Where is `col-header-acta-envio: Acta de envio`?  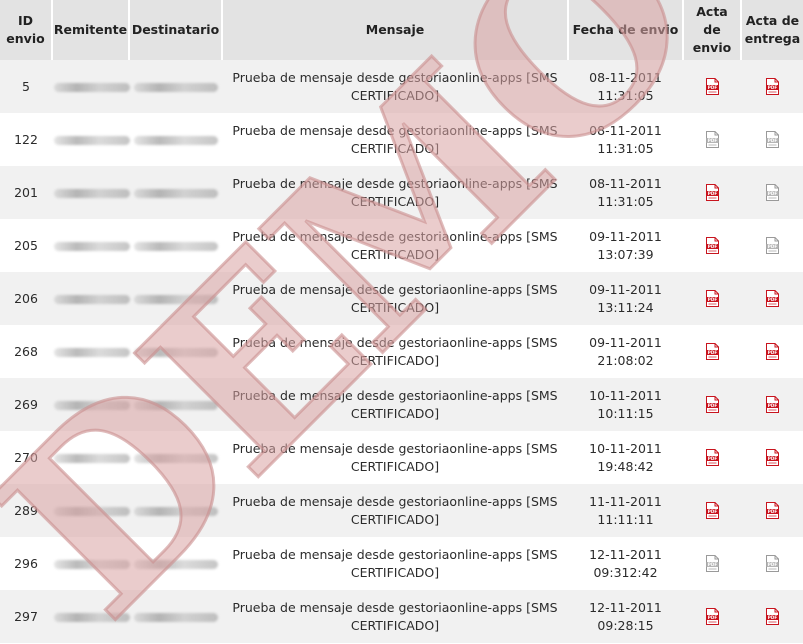 col-header-acta-envio: Acta de envio is located at coordinates (712, 30).